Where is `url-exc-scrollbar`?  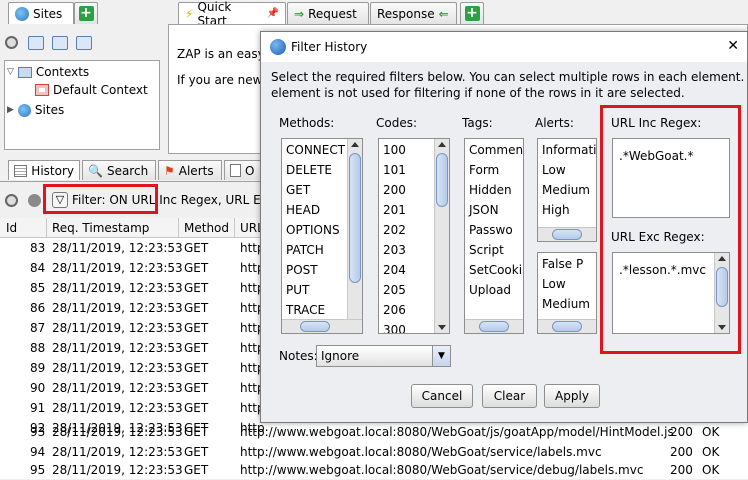 url-exc-scrollbar is located at coordinates (721, 293).